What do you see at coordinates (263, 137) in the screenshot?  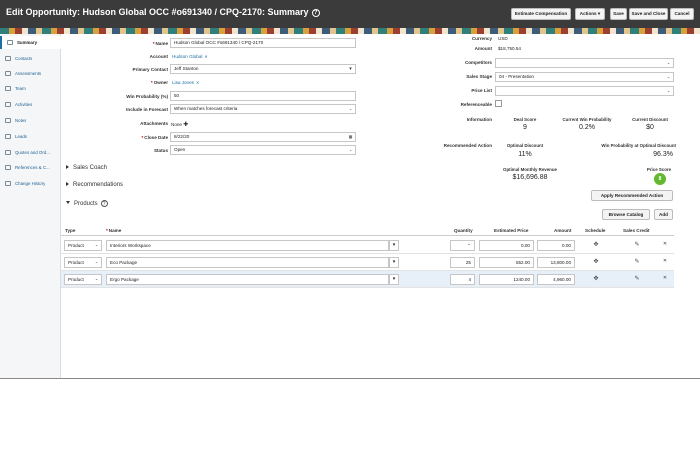 I see `close-date-field: 8/22/20 ▦` at bounding box center [263, 137].